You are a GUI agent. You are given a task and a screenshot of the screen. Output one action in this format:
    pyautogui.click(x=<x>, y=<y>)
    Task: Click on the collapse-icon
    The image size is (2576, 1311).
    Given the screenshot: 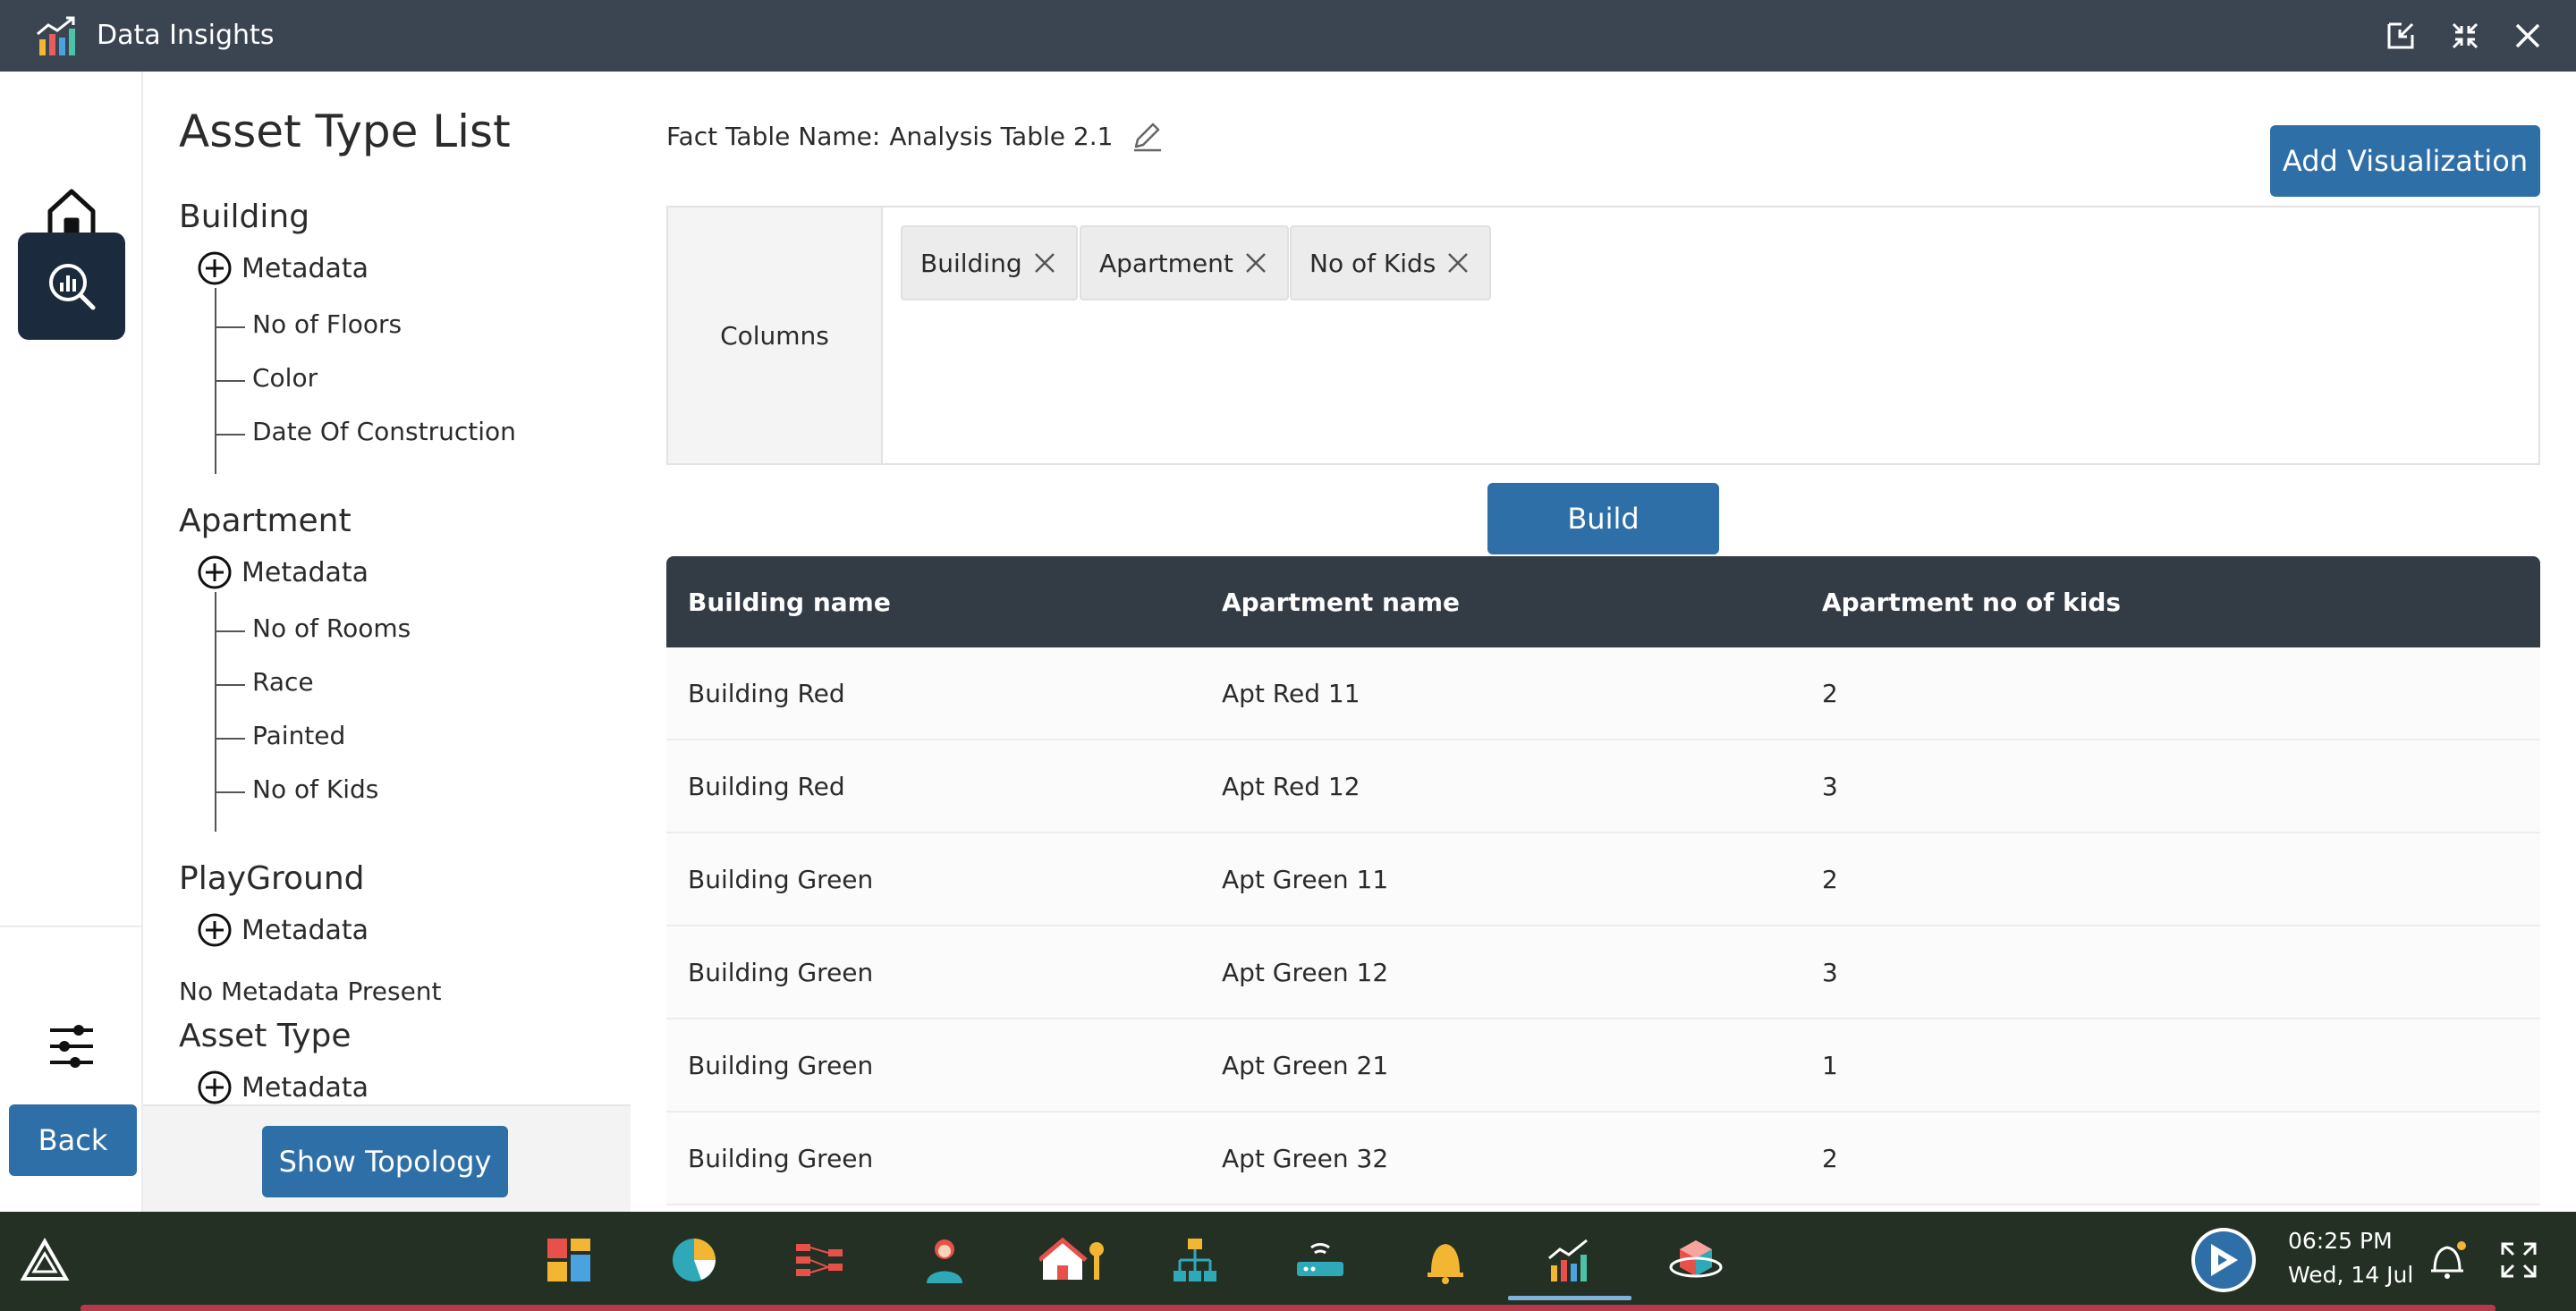 What is the action you would take?
    pyautogui.click(x=2465, y=35)
    